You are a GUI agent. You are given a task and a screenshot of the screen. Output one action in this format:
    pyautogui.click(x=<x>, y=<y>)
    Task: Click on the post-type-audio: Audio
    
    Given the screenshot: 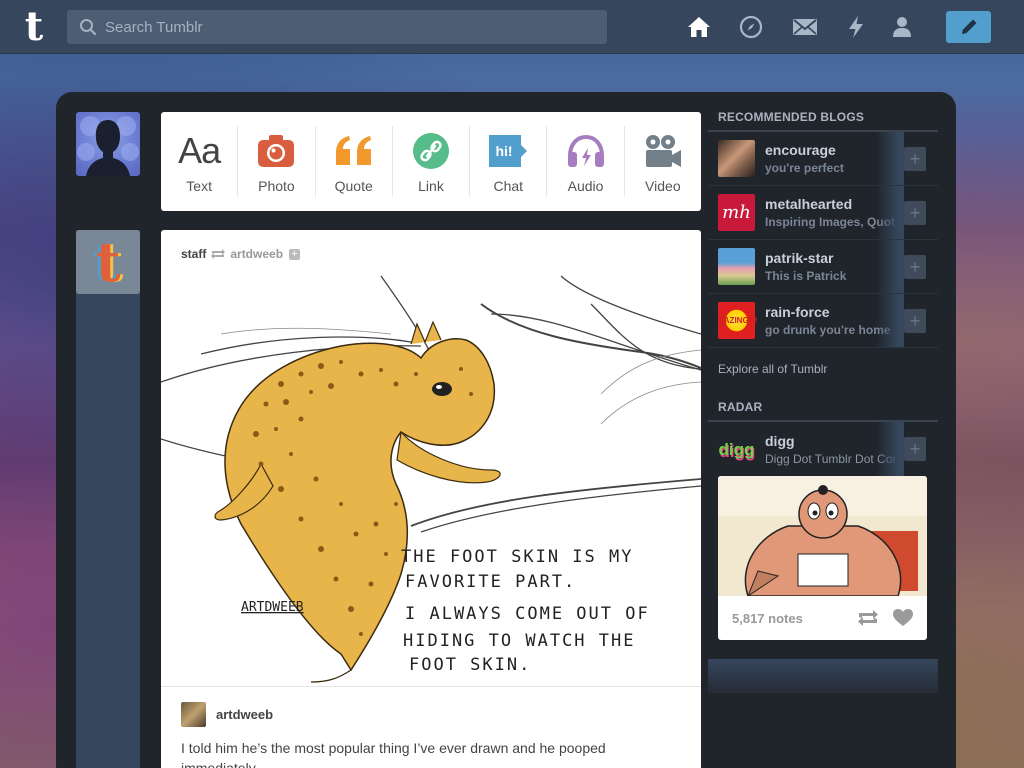 What is the action you would take?
    pyautogui.click(x=586, y=161)
    